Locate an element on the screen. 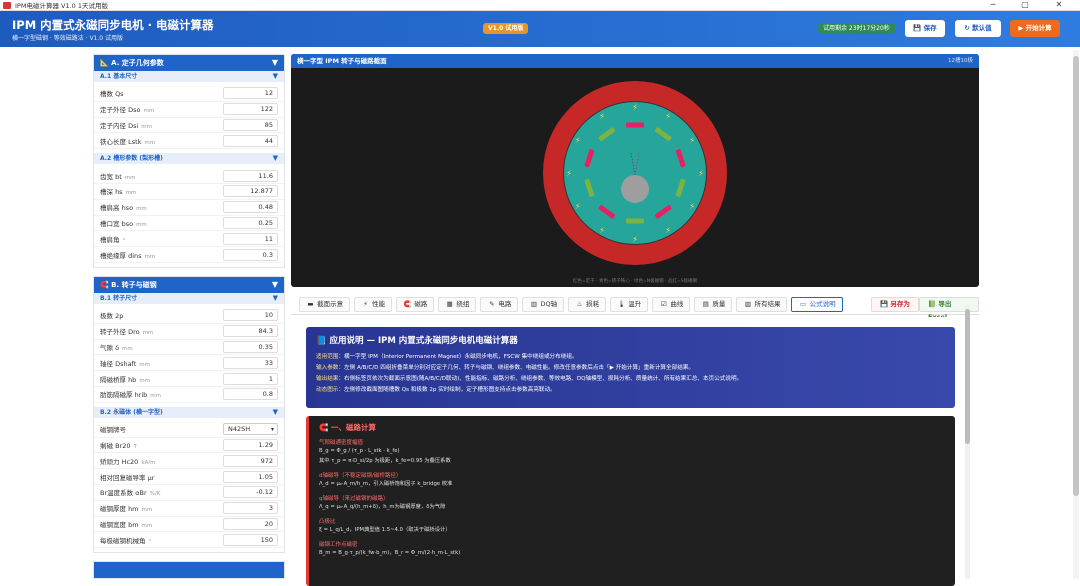 The height and width of the screenshot is (586, 1080). content-scrollbar is located at coordinates (967, 442).